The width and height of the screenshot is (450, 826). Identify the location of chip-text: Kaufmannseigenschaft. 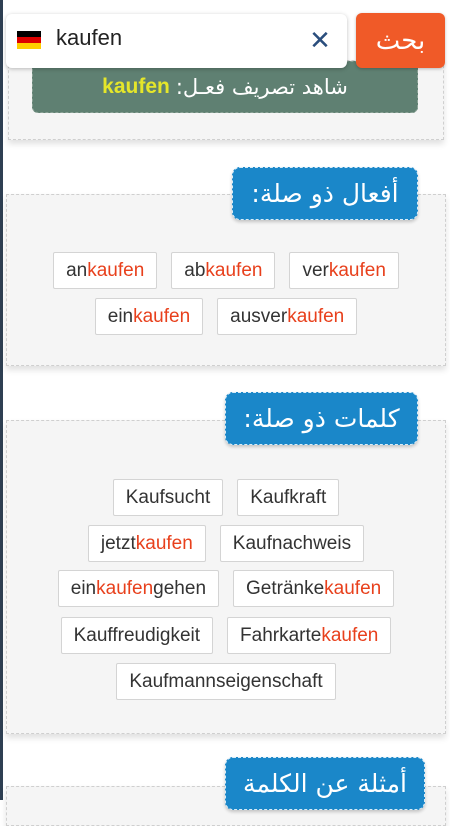
(226, 681).